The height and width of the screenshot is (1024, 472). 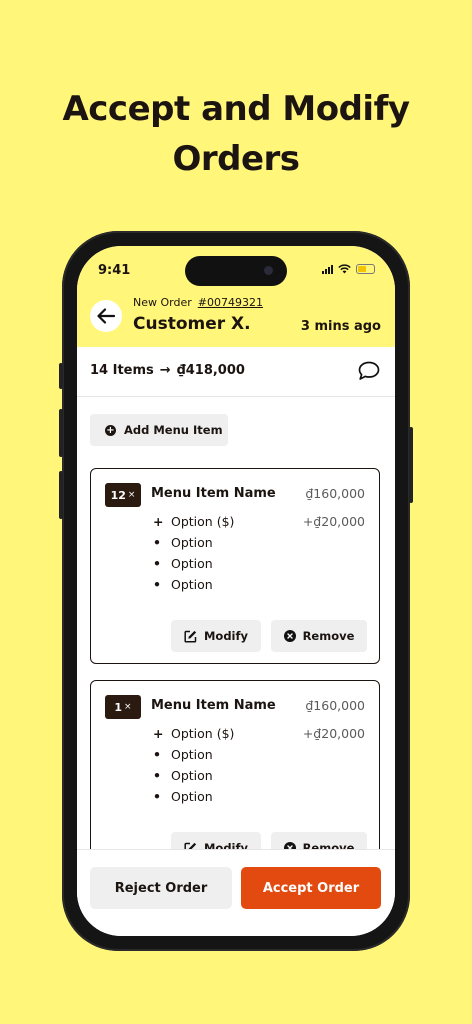 What do you see at coordinates (161, 888) in the screenshot?
I see `reject-order-button: Reject Order` at bounding box center [161, 888].